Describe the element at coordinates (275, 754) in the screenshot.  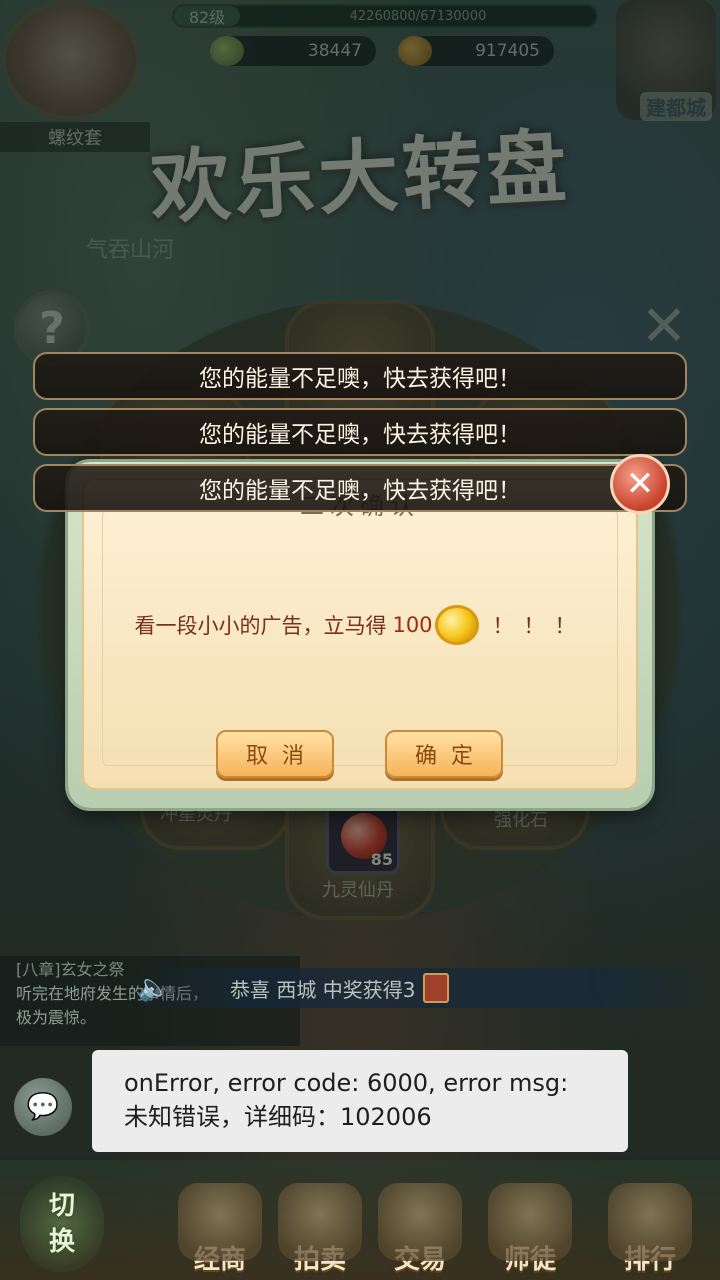
I see `cancel-button: 取消` at that location.